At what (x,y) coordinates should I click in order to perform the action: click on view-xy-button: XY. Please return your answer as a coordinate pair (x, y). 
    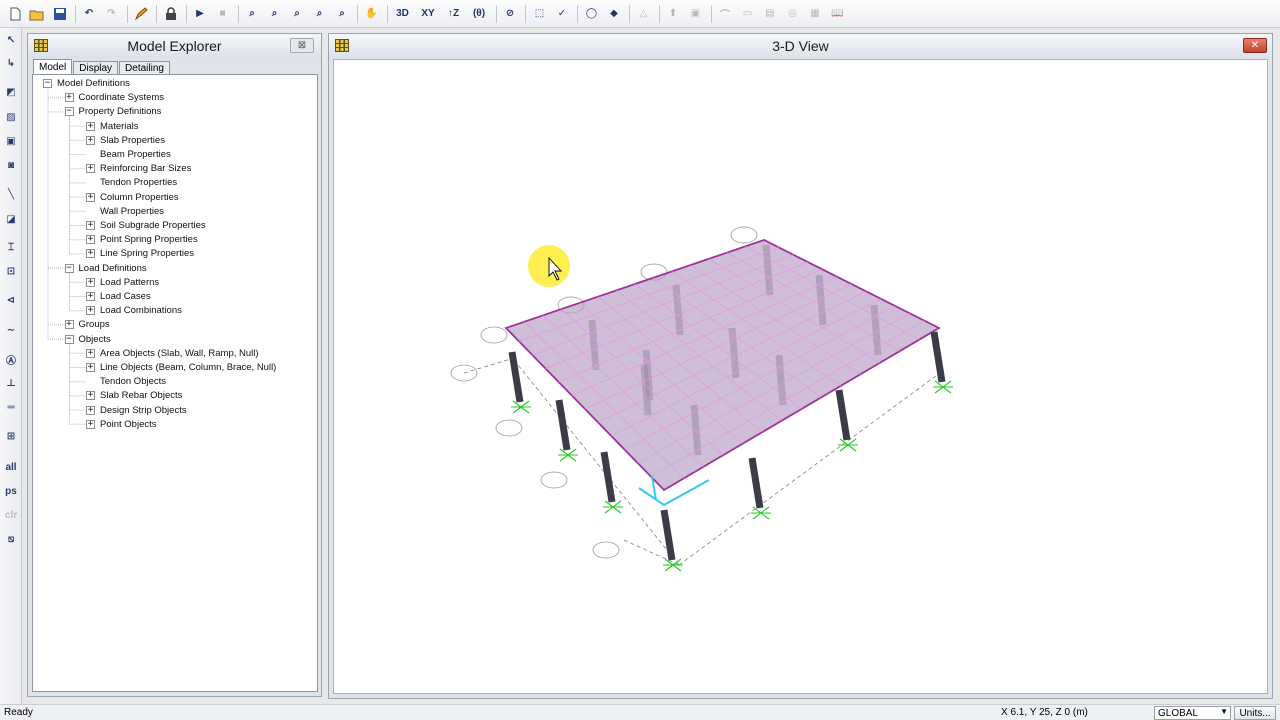
    Looking at the image, I should click on (428, 14).